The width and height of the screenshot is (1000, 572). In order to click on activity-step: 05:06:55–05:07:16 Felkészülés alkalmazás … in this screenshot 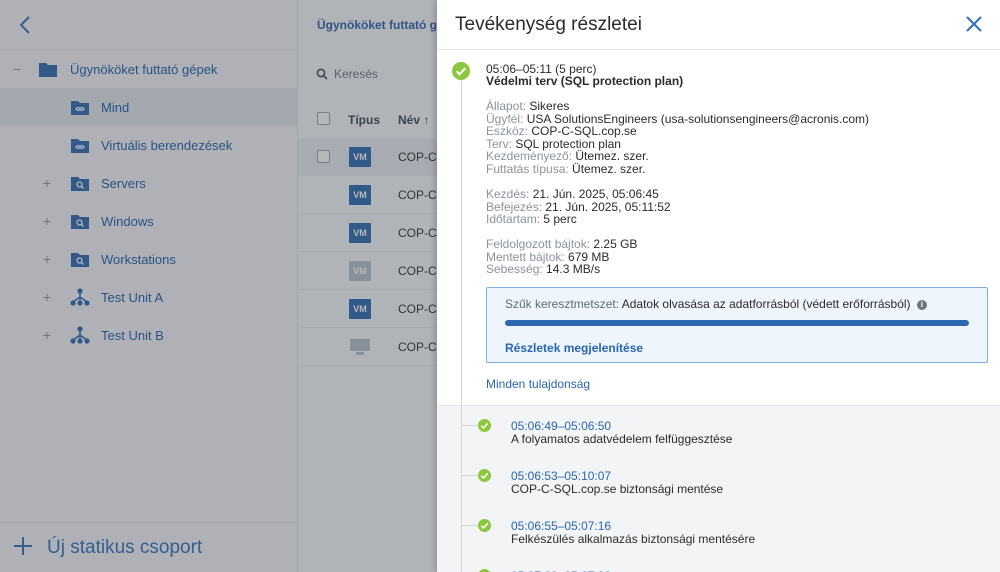, I will do `click(718, 526)`.